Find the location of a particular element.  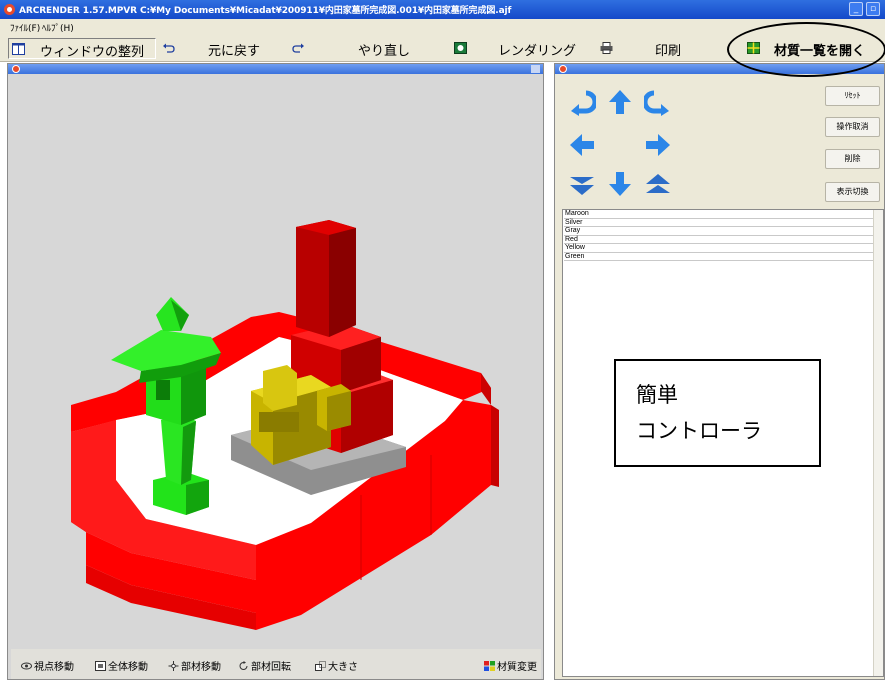

print-label: 印刷 is located at coordinates (668, 50).